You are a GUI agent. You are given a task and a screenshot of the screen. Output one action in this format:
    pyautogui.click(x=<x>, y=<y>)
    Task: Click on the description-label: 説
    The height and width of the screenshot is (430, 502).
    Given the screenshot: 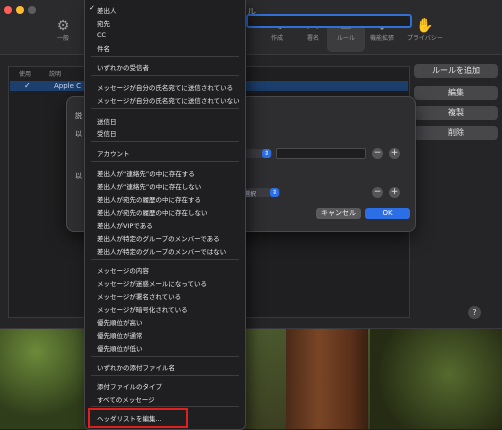 What is the action you would take?
    pyautogui.click(x=78, y=116)
    